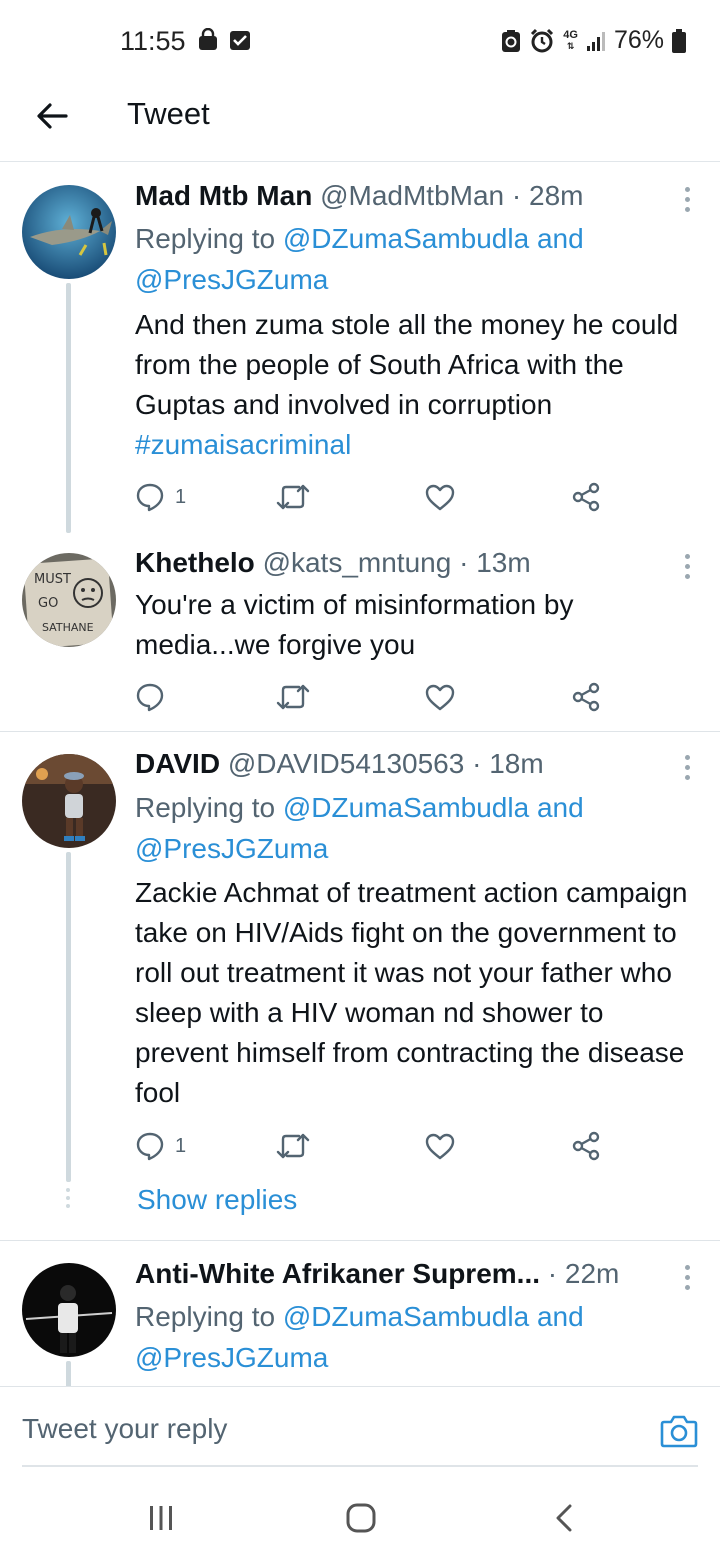 This screenshot has width=720, height=1560. I want to click on home-button, so click(361, 1518).